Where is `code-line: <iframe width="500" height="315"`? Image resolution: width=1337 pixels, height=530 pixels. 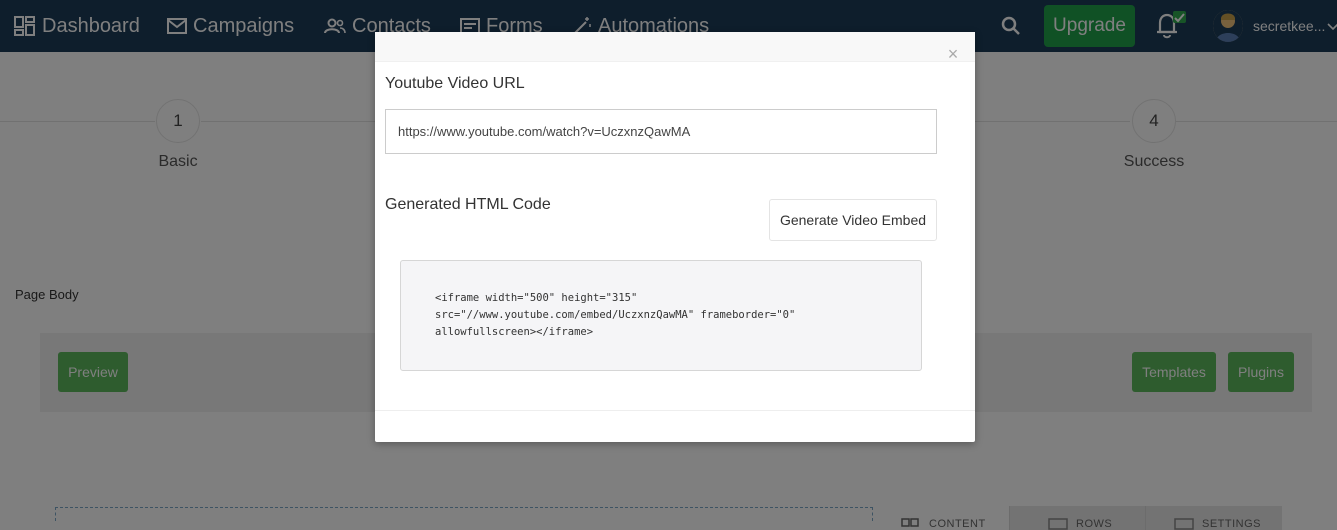
code-line: <iframe width="500" height="315" is located at coordinates (536, 298).